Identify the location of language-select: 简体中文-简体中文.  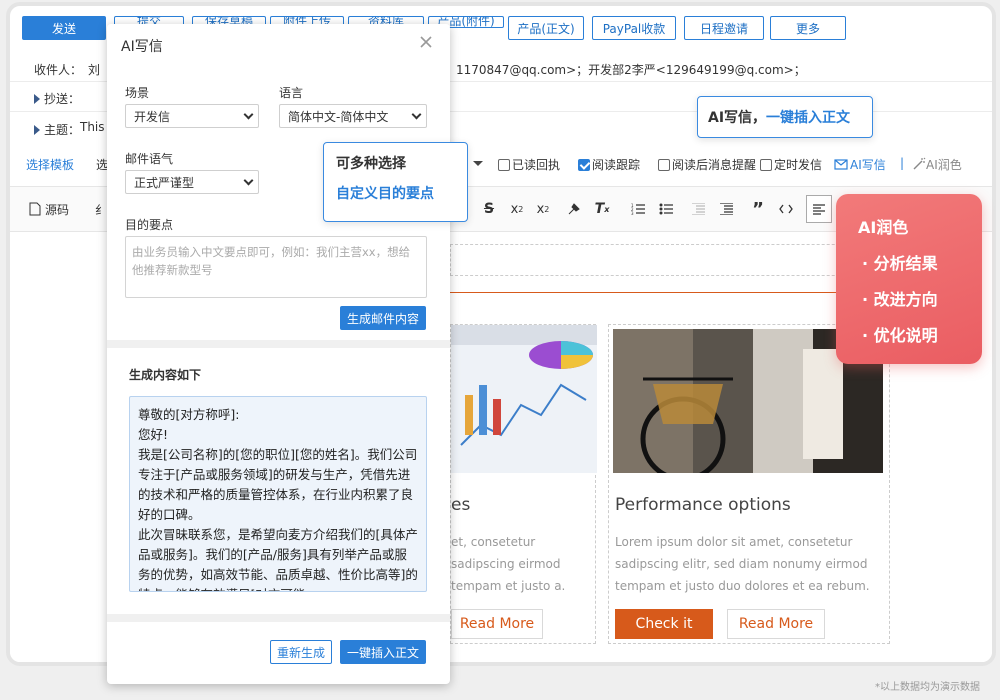
(353, 116).